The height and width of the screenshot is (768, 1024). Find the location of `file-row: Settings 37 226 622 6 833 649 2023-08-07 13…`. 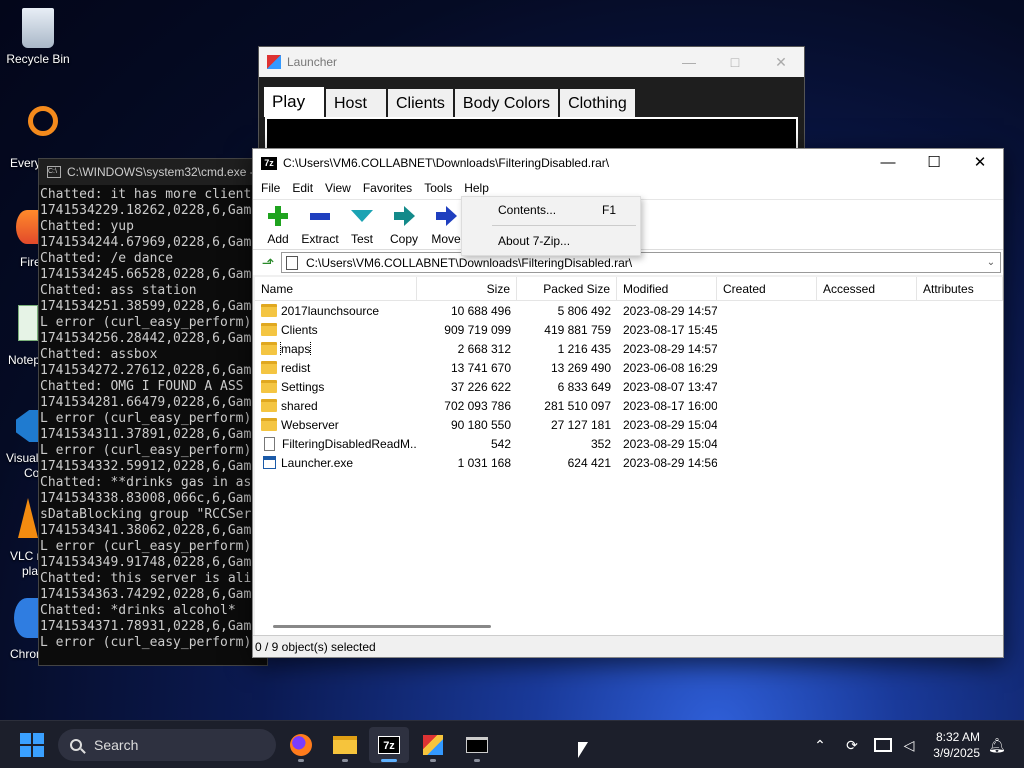

file-row: Settings 37 226 622 6 833 649 2023-08-07 13… is located at coordinates (629, 386).